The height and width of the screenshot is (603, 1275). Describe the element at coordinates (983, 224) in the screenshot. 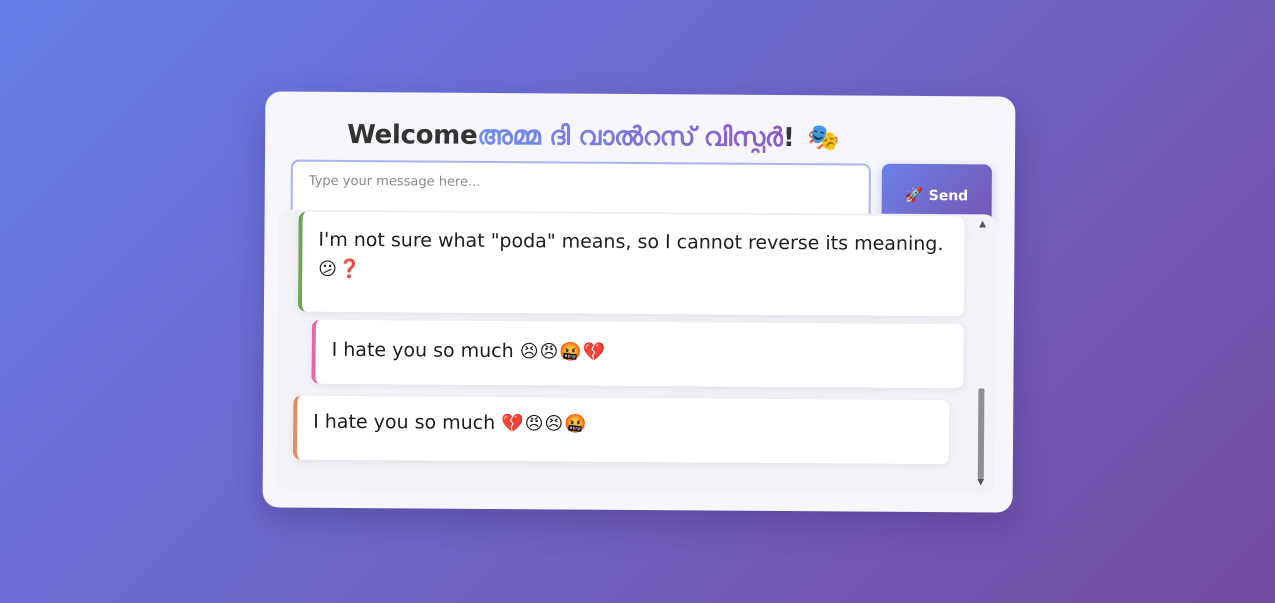

I see `scroll-up-arrow-icon: ▲` at that location.